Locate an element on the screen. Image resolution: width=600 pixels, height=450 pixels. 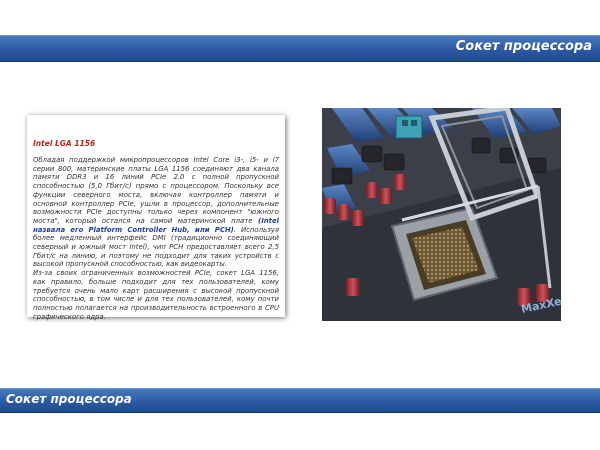
footer-bar: Сокет процессора is located at coordinates (300, 400).